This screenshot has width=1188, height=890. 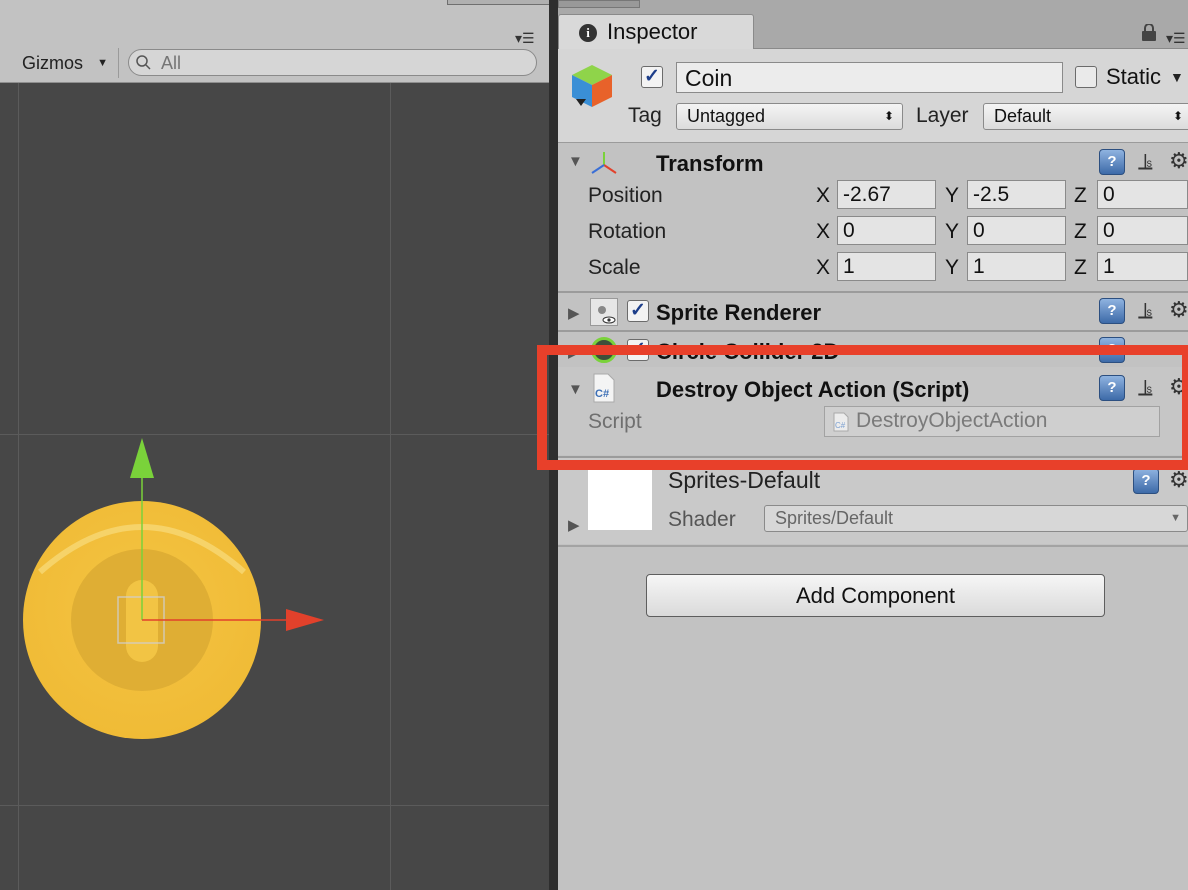 What do you see at coordinates (144, 62) in the screenshot?
I see `search-icon` at bounding box center [144, 62].